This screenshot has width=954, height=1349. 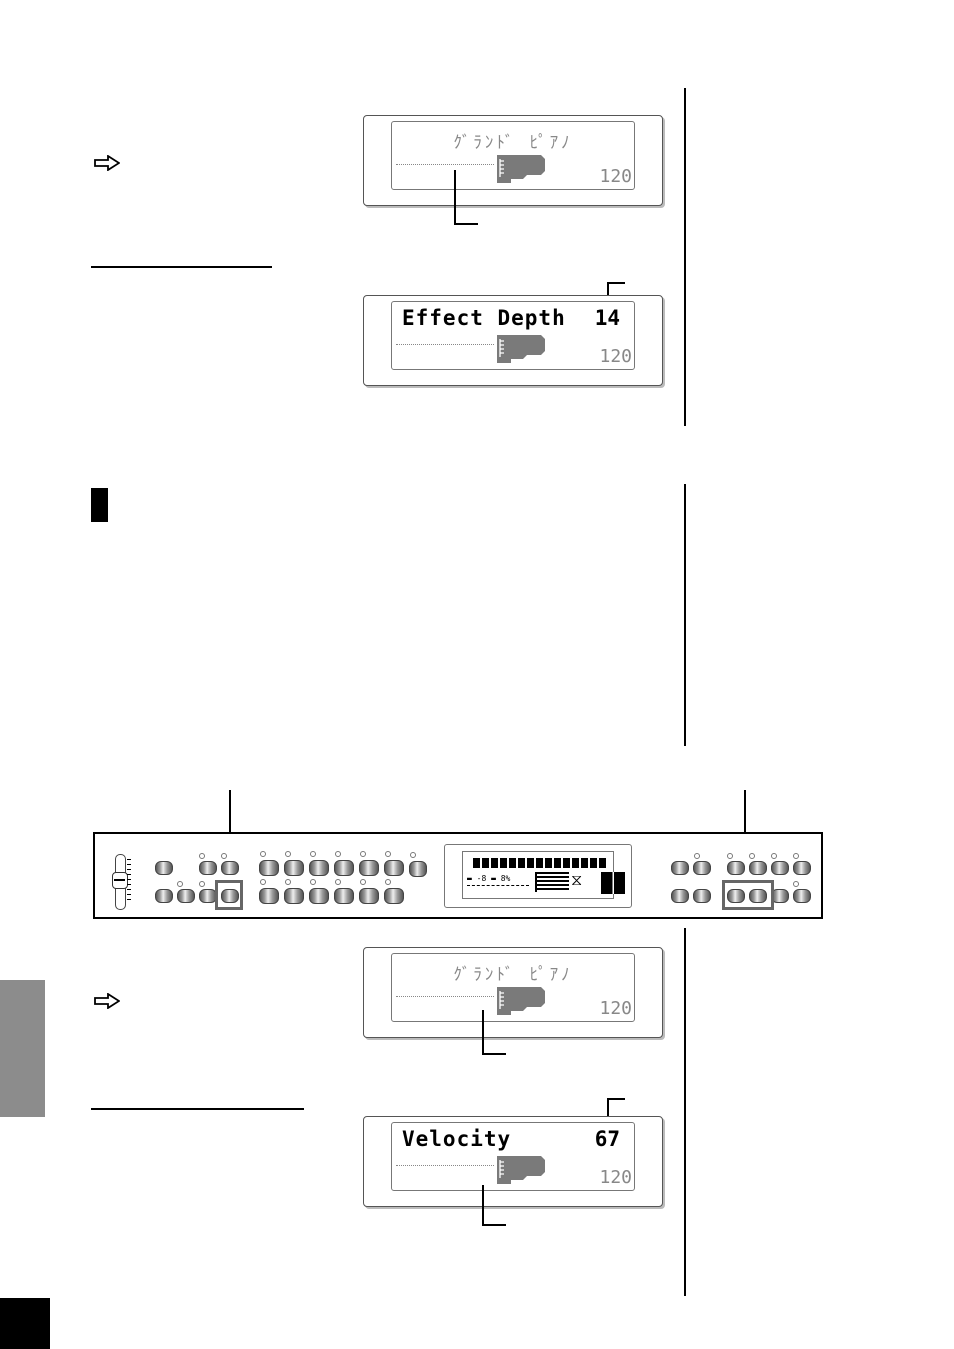 What do you see at coordinates (484, 318) in the screenshot?
I see `param-label: Effect Depth` at bounding box center [484, 318].